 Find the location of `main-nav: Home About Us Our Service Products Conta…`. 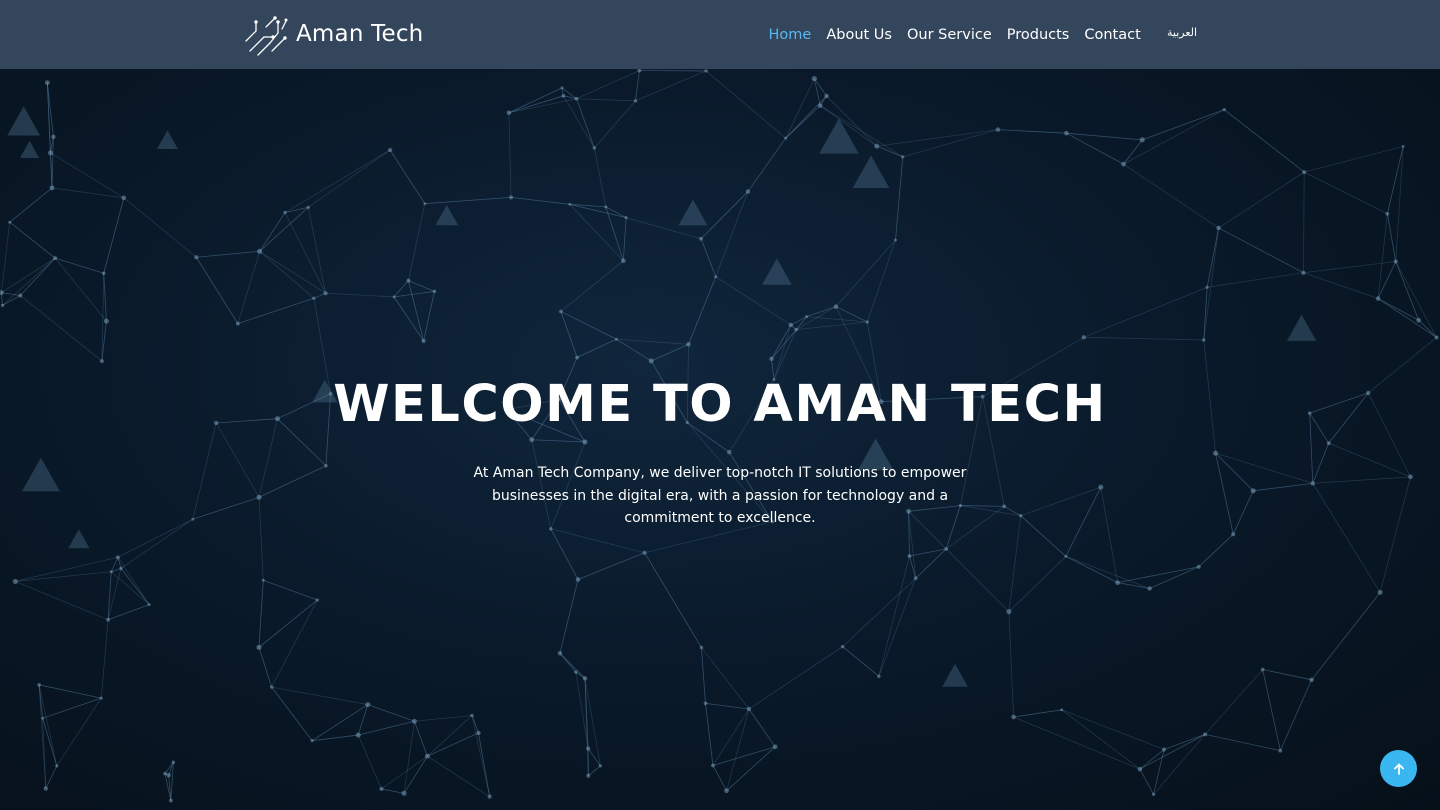

main-nav: Home About Us Our Service Products Conta… is located at coordinates (954, 34).